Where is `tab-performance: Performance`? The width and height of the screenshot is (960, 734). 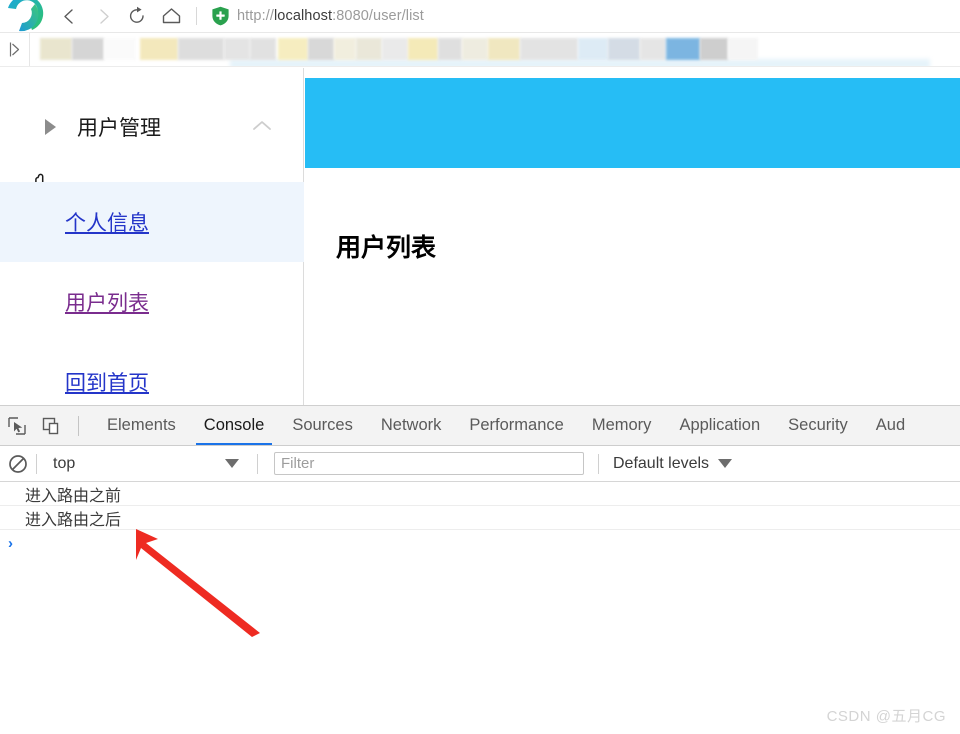 tab-performance: Performance is located at coordinates (516, 425).